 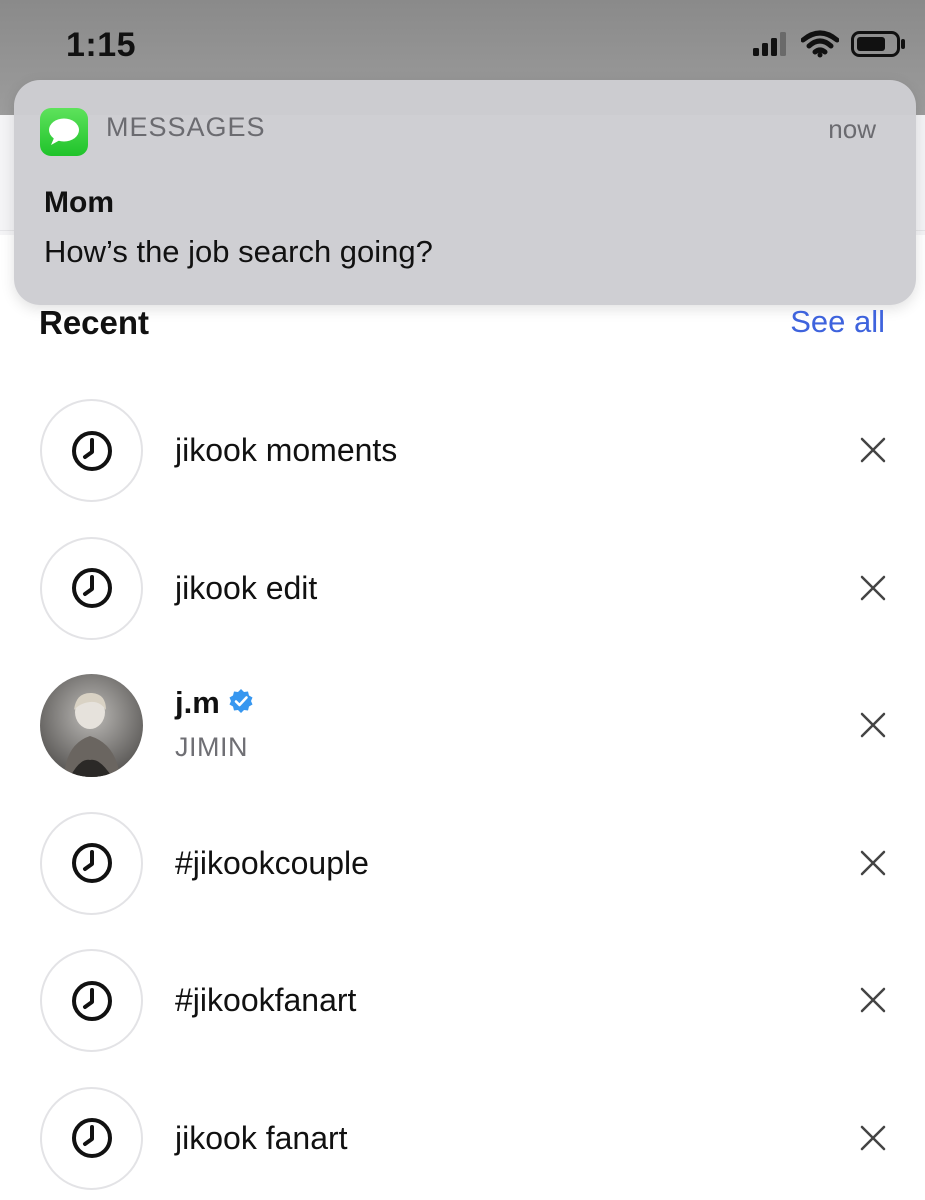 What do you see at coordinates (241, 703) in the screenshot?
I see `verified-badge-icon` at bounding box center [241, 703].